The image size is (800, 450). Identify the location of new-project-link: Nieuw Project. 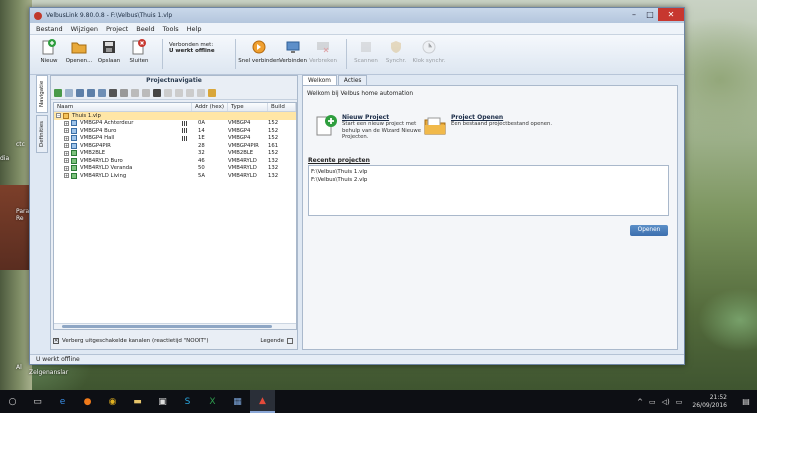
(381, 117).